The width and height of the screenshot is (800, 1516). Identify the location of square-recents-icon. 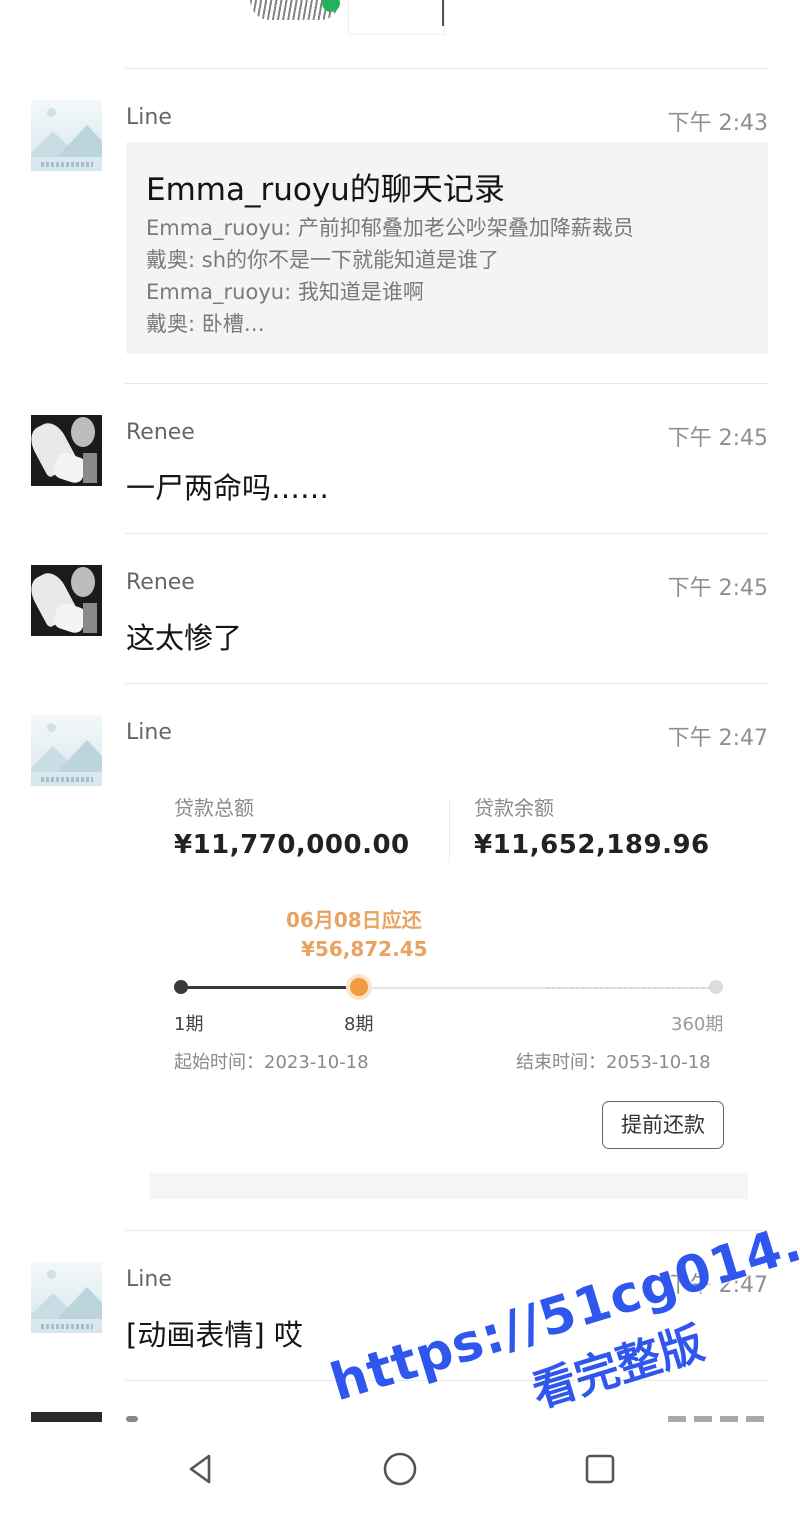
(600, 1469).